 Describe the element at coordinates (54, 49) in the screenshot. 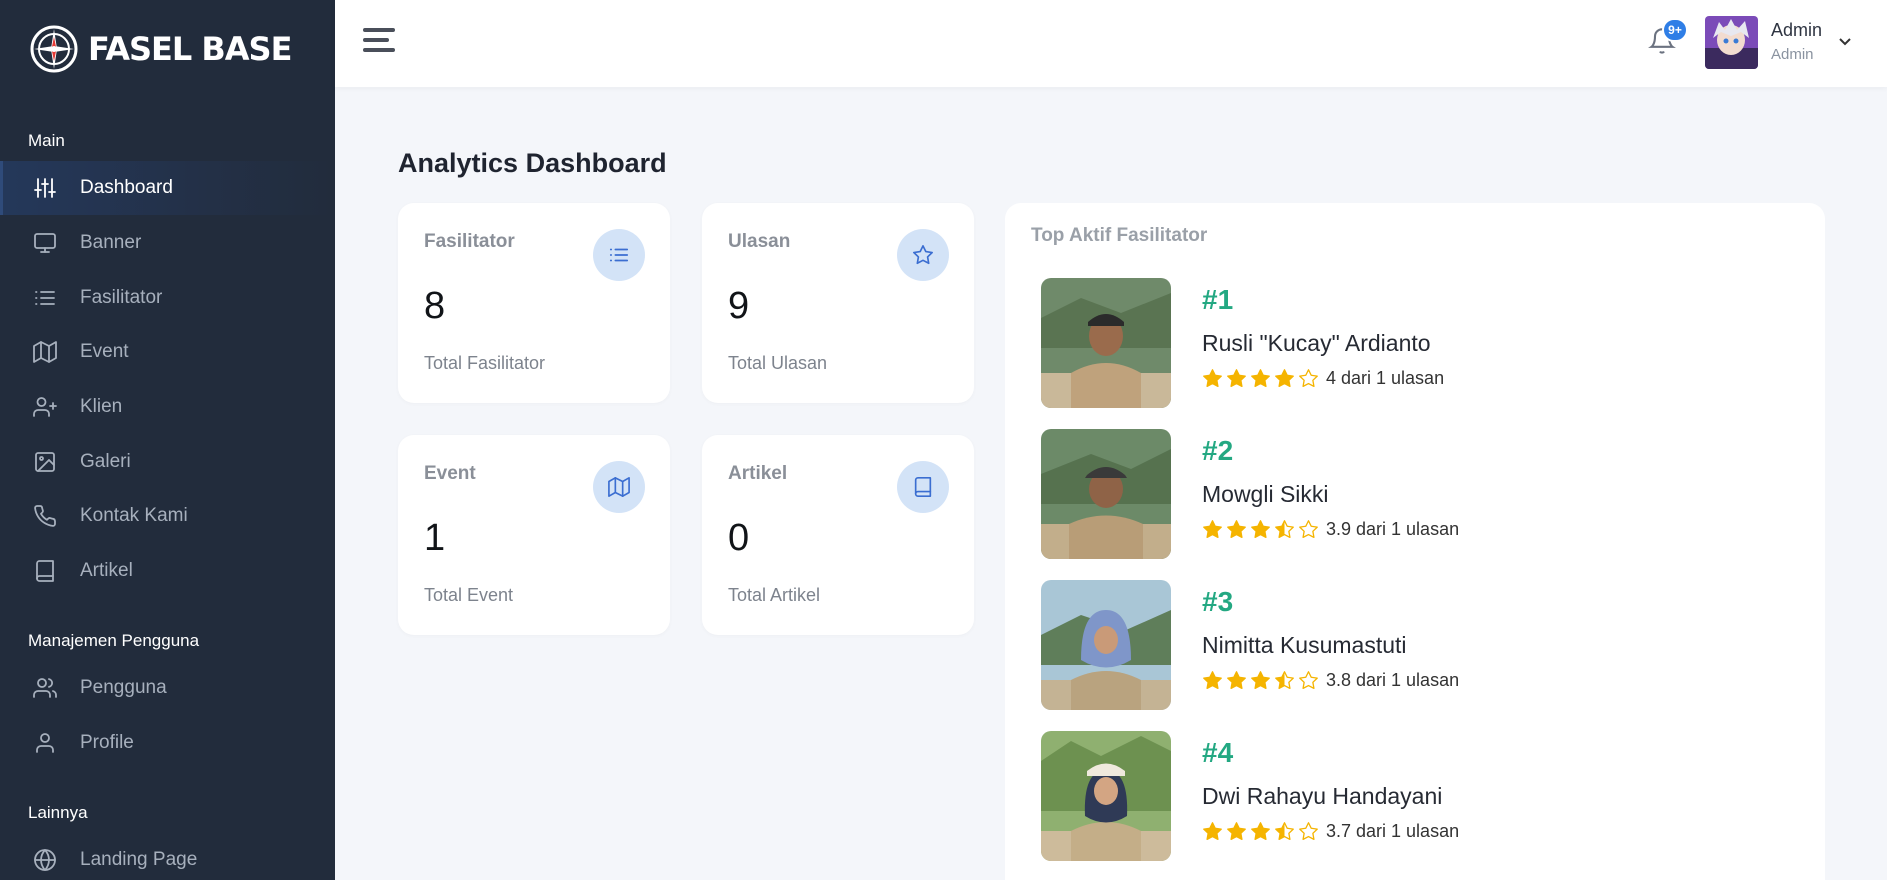

I see `compass-logo-icon` at that location.